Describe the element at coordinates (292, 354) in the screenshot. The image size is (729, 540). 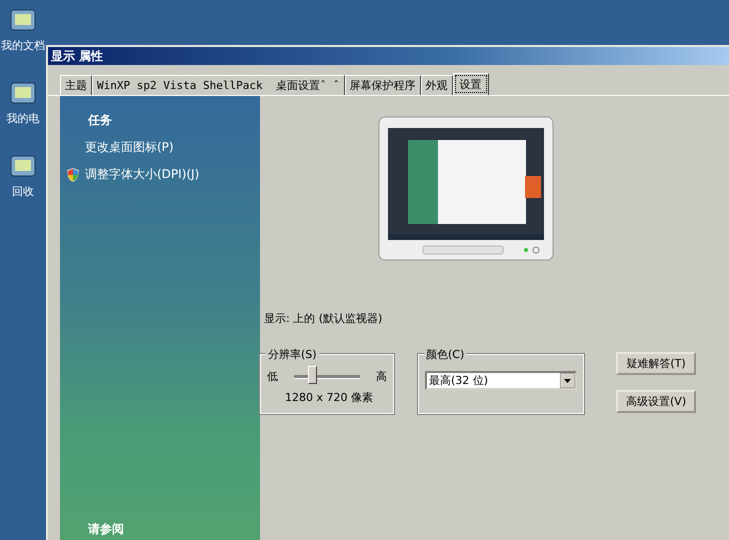
I see `group-title: 分辨率(S)` at that location.